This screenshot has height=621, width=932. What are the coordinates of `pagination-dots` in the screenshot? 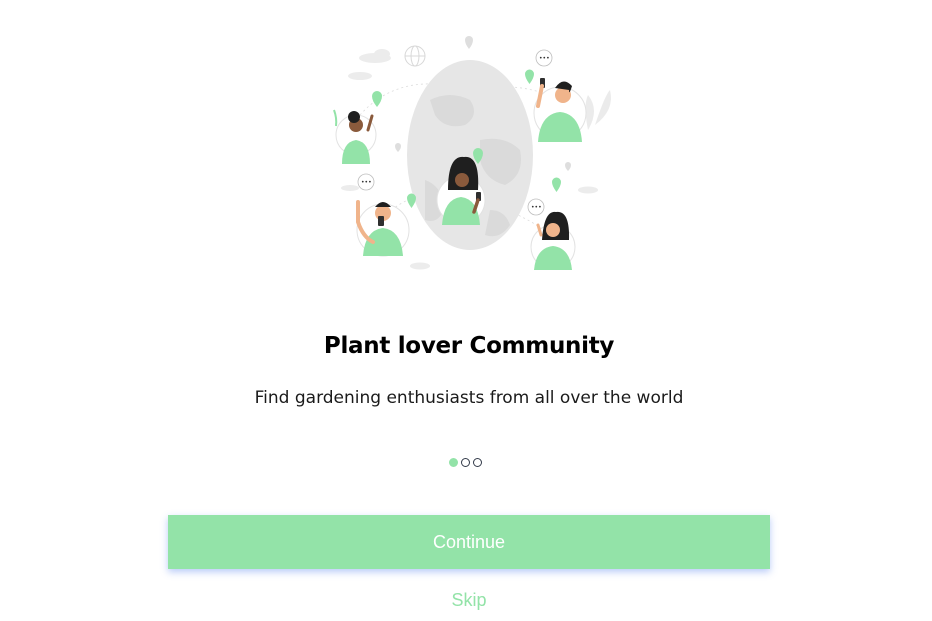 It's located at (465, 462).